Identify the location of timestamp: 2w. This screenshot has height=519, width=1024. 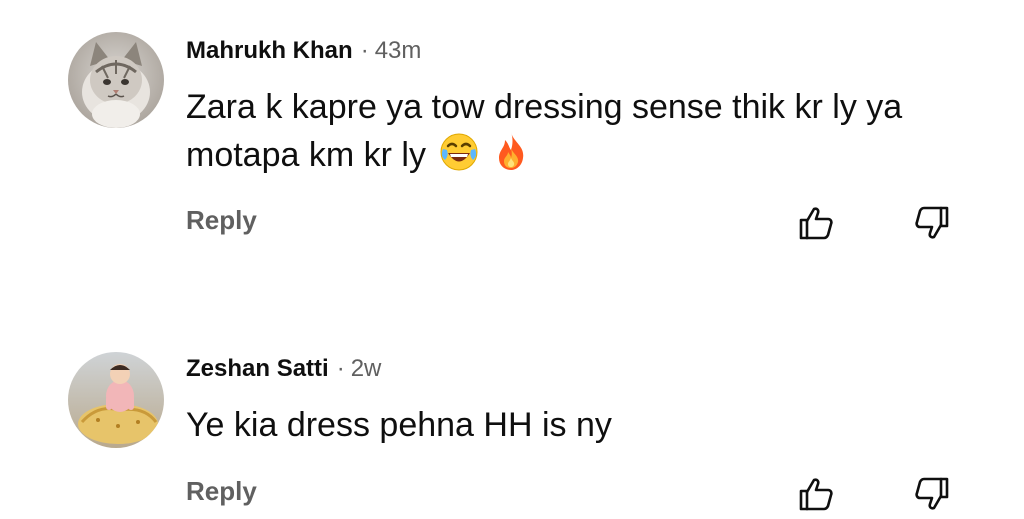
(366, 368).